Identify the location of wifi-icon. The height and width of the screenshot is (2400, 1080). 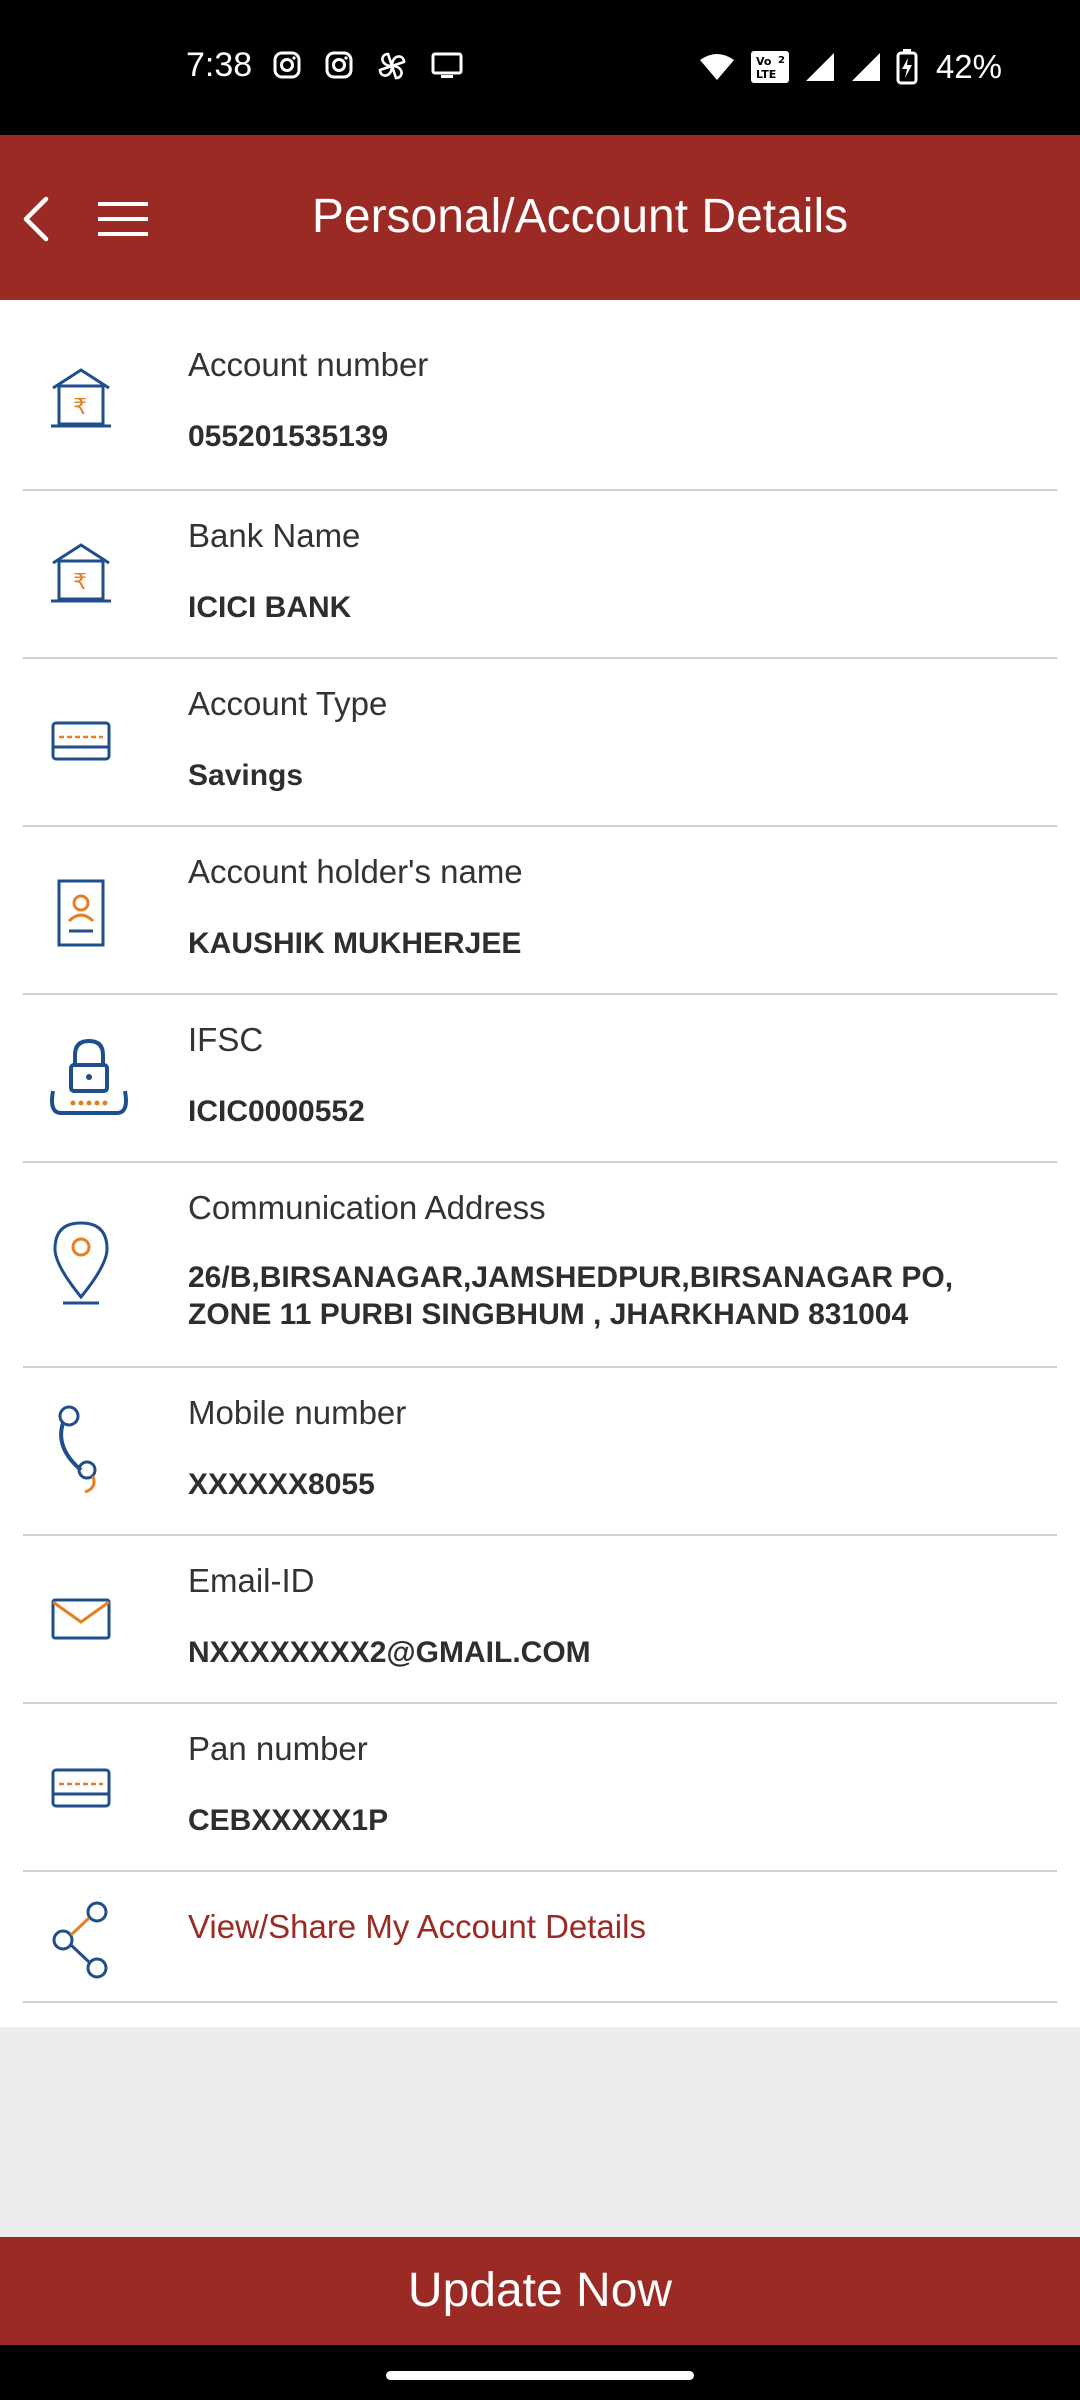
(716, 67).